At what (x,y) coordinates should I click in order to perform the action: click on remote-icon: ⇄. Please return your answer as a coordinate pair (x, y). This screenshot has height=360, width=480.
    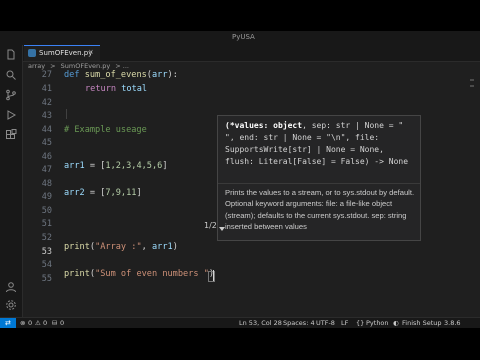
    Looking at the image, I should click on (8, 323).